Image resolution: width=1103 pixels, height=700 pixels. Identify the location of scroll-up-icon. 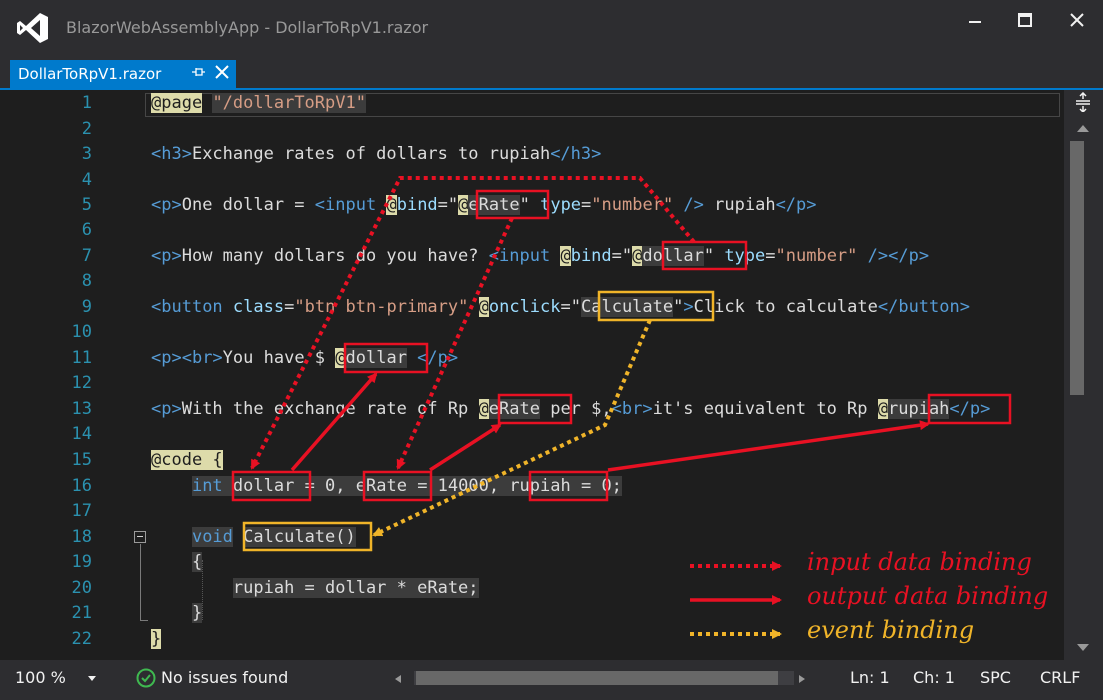
(1083, 128).